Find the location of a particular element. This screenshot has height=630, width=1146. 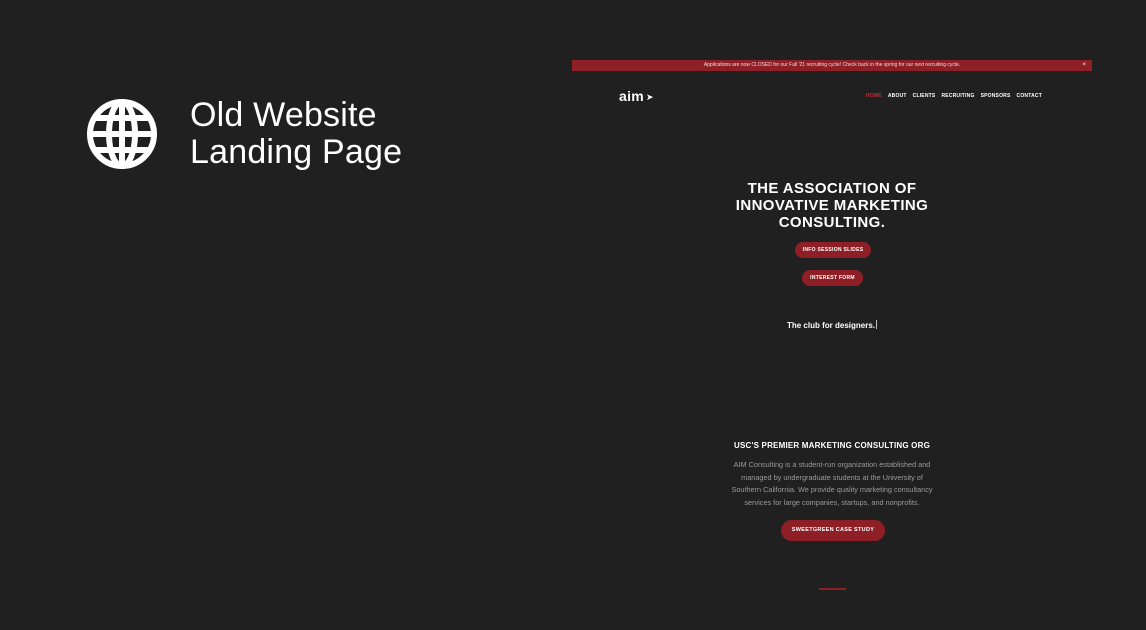

text-cursor is located at coordinates (876, 324).